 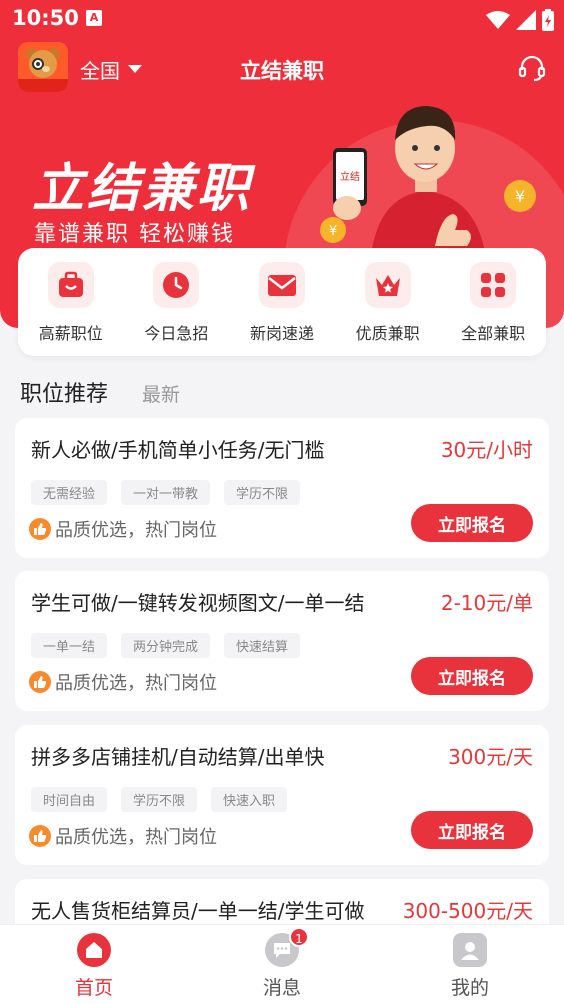 I want to click on category-urgent: 今日急招, so click(x=176, y=309).